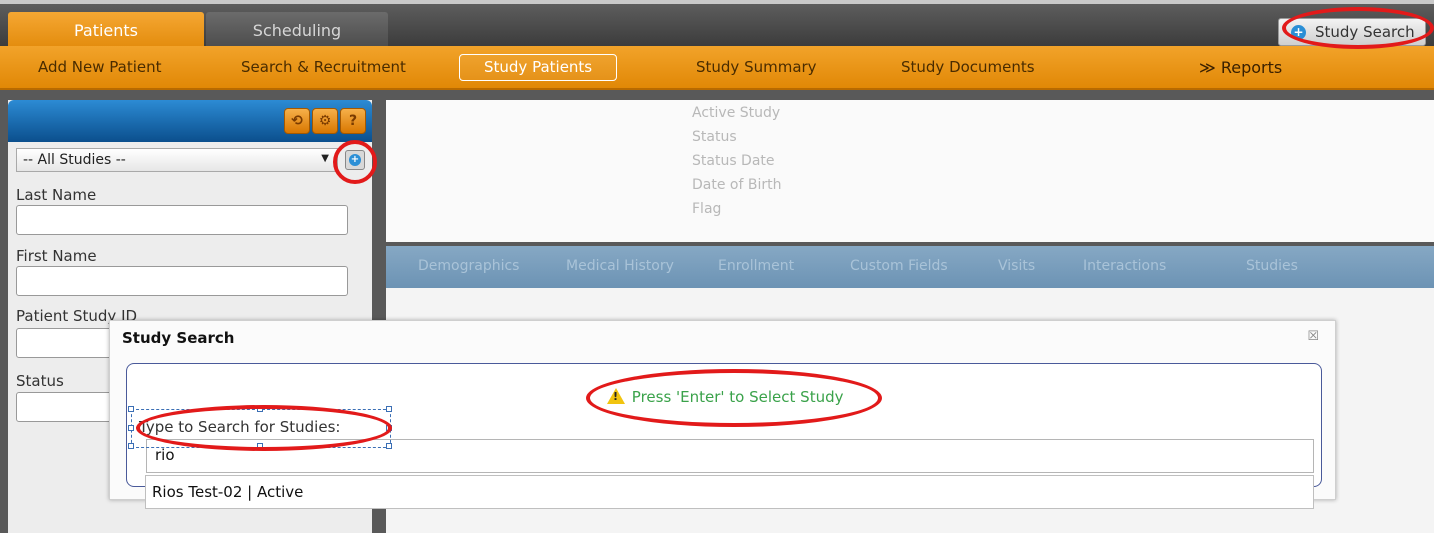 This screenshot has height=533, width=1434. Describe the element at coordinates (297, 31) in the screenshot. I see `tab-scheduling: Scheduling` at that location.